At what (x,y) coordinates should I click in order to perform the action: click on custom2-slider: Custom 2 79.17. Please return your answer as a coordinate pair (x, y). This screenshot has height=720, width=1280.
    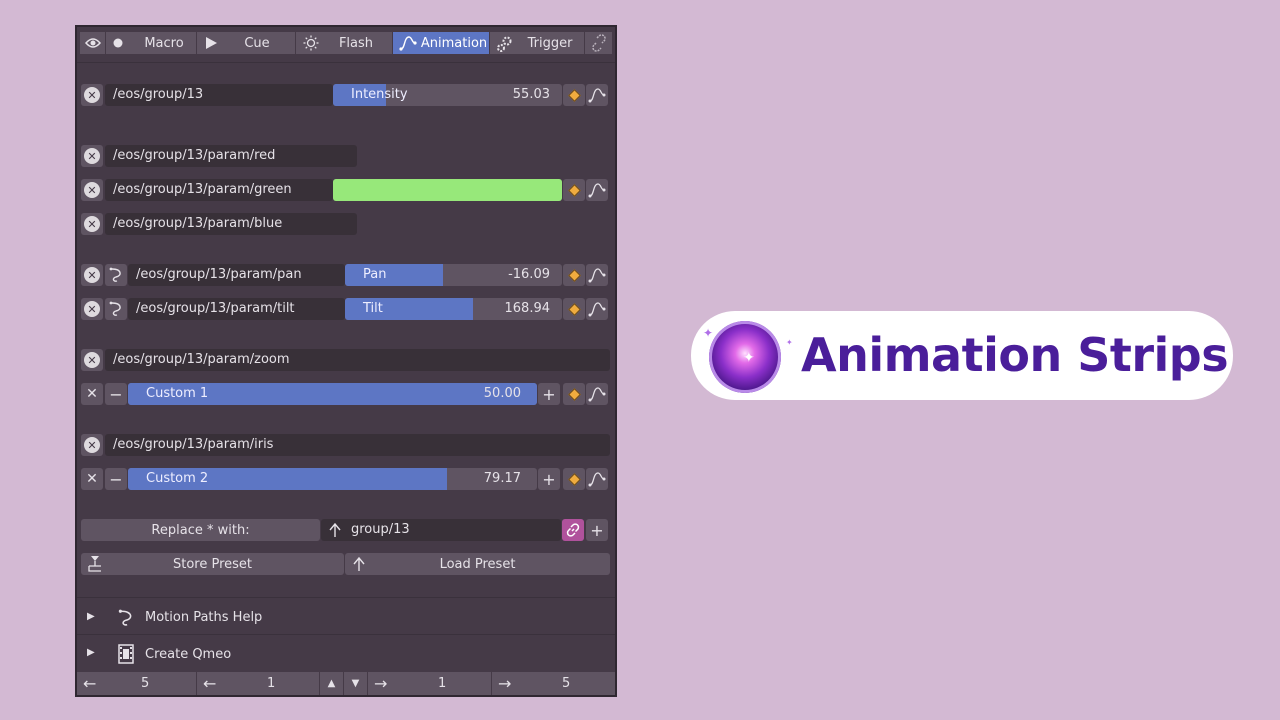
    Looking at the image, I should click on (332, 479).